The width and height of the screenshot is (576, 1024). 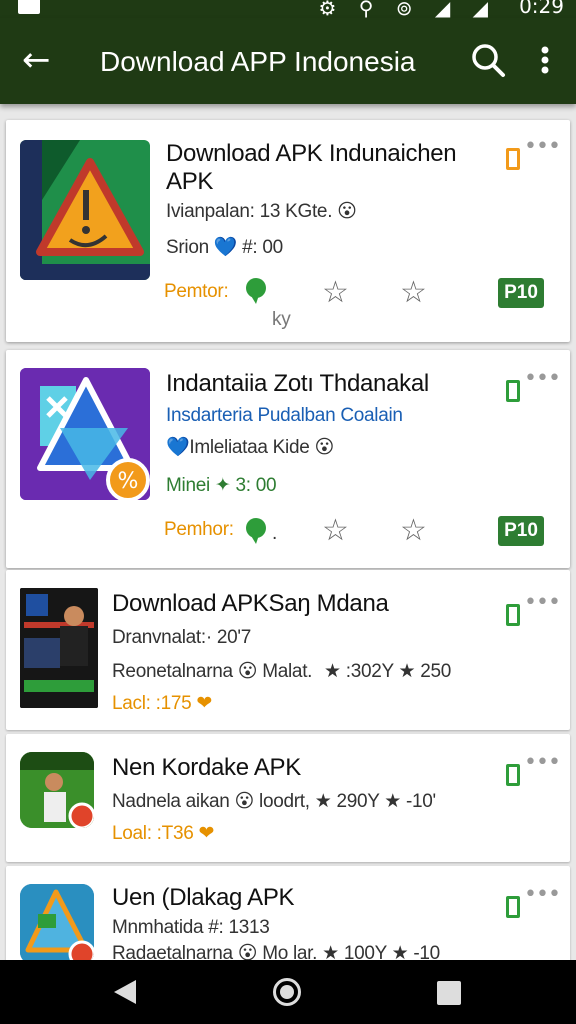 What do you see at coordinates (224, 247) in the screenshot?
I see `app-version: Srion 💙 #: 00` at bounding box center [224, 247].